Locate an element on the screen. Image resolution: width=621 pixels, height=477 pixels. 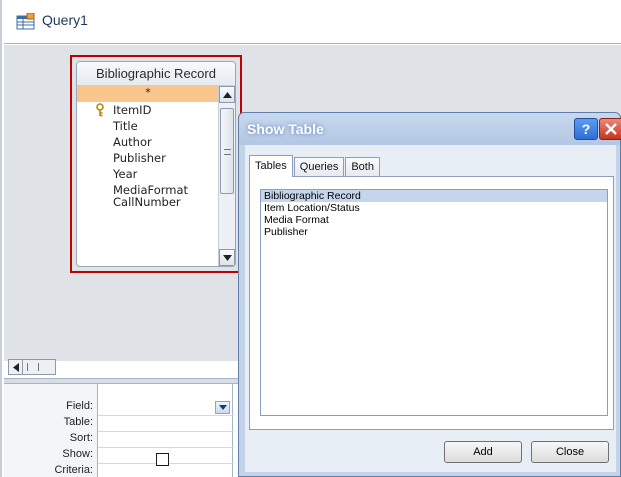
field-row-author: Author is located at coordinates (148, 142).